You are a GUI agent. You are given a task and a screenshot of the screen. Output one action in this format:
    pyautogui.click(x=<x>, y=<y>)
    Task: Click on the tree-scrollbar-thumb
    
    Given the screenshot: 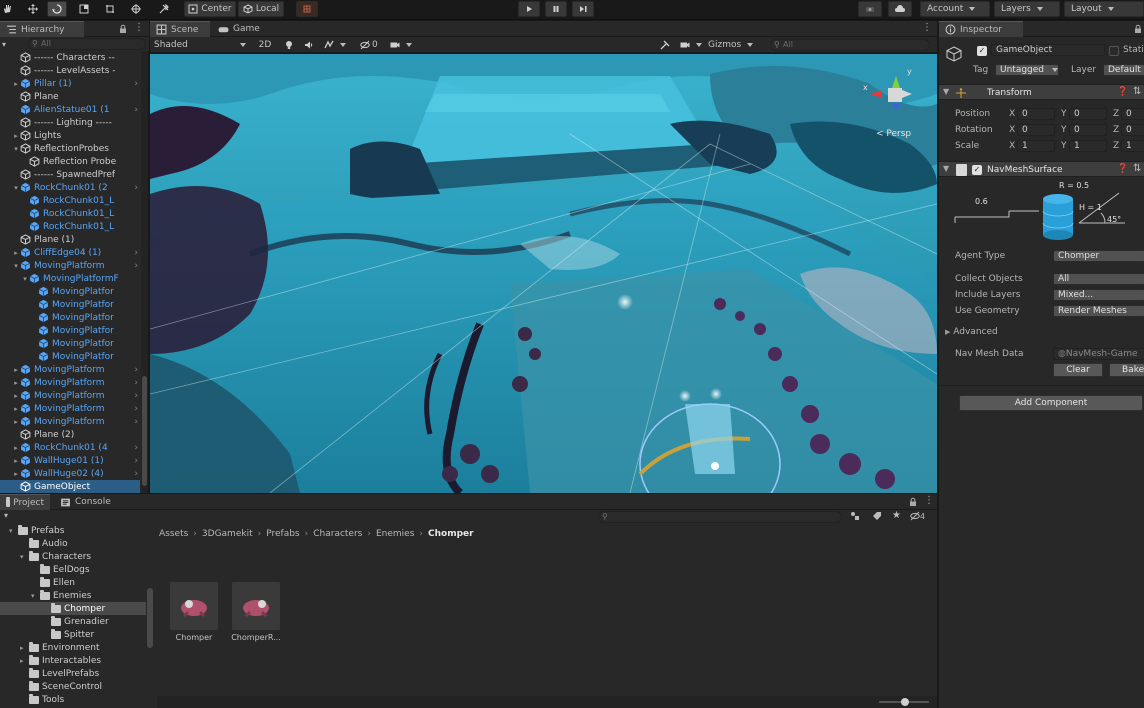 What is the action you would take?
    pyautogui.click(x=150, y=618)
    